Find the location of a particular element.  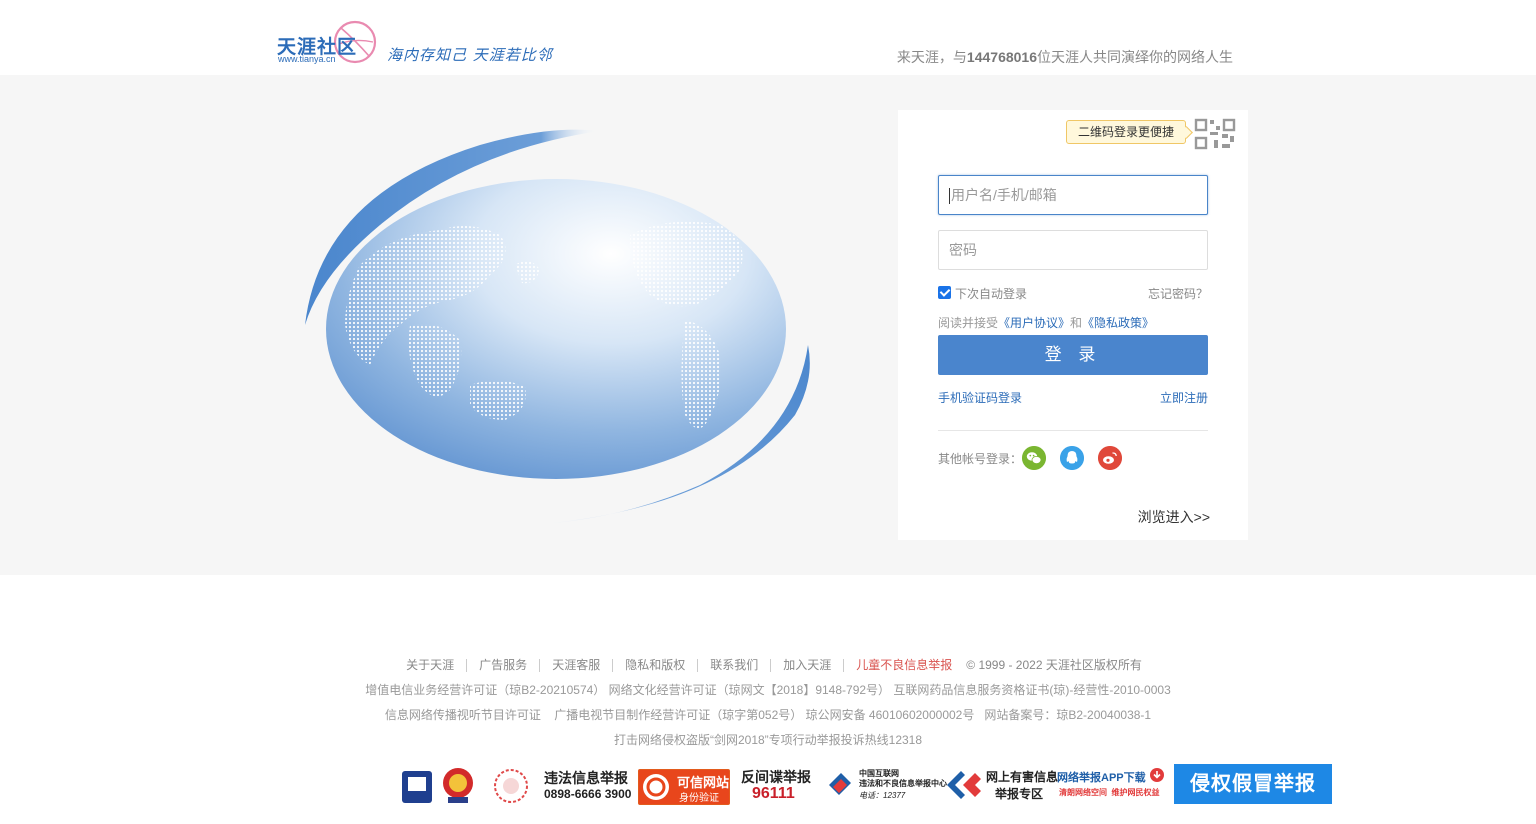

footer-link-about: 关于天涯 is located at coordinates (431, 665).